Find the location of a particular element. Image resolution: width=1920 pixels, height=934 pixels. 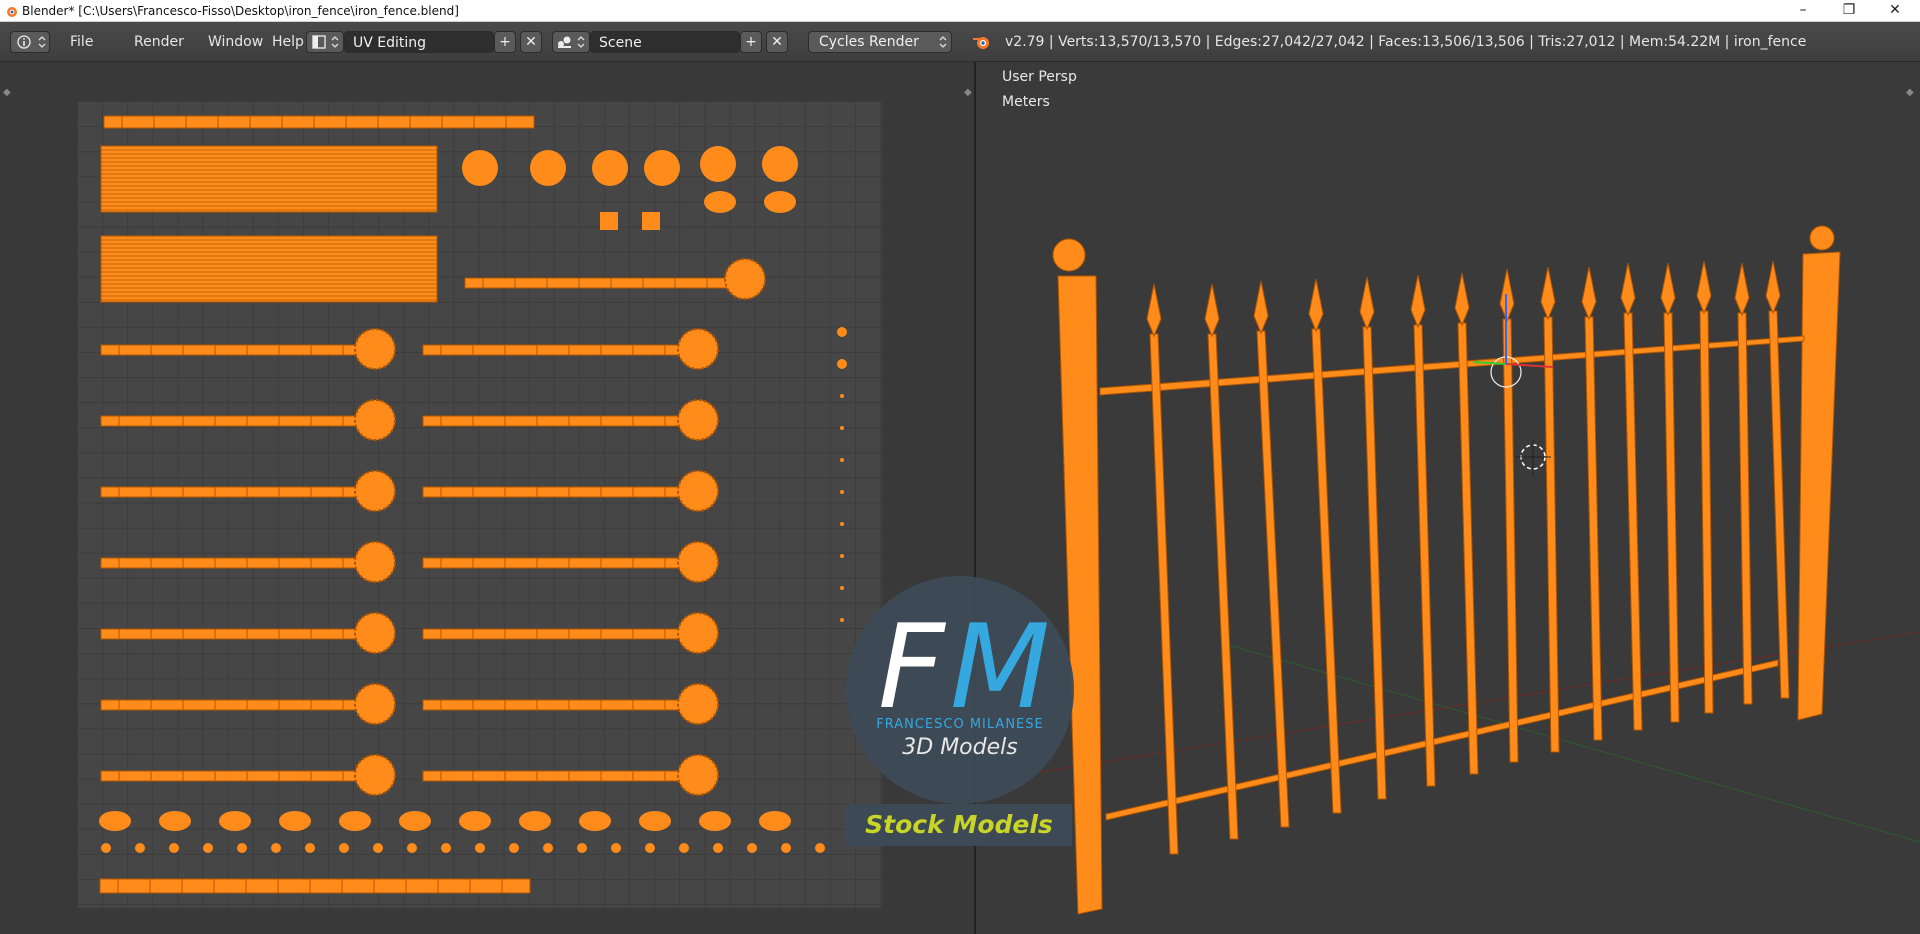

units-label: Meters is located at coordinates (1026, 102).